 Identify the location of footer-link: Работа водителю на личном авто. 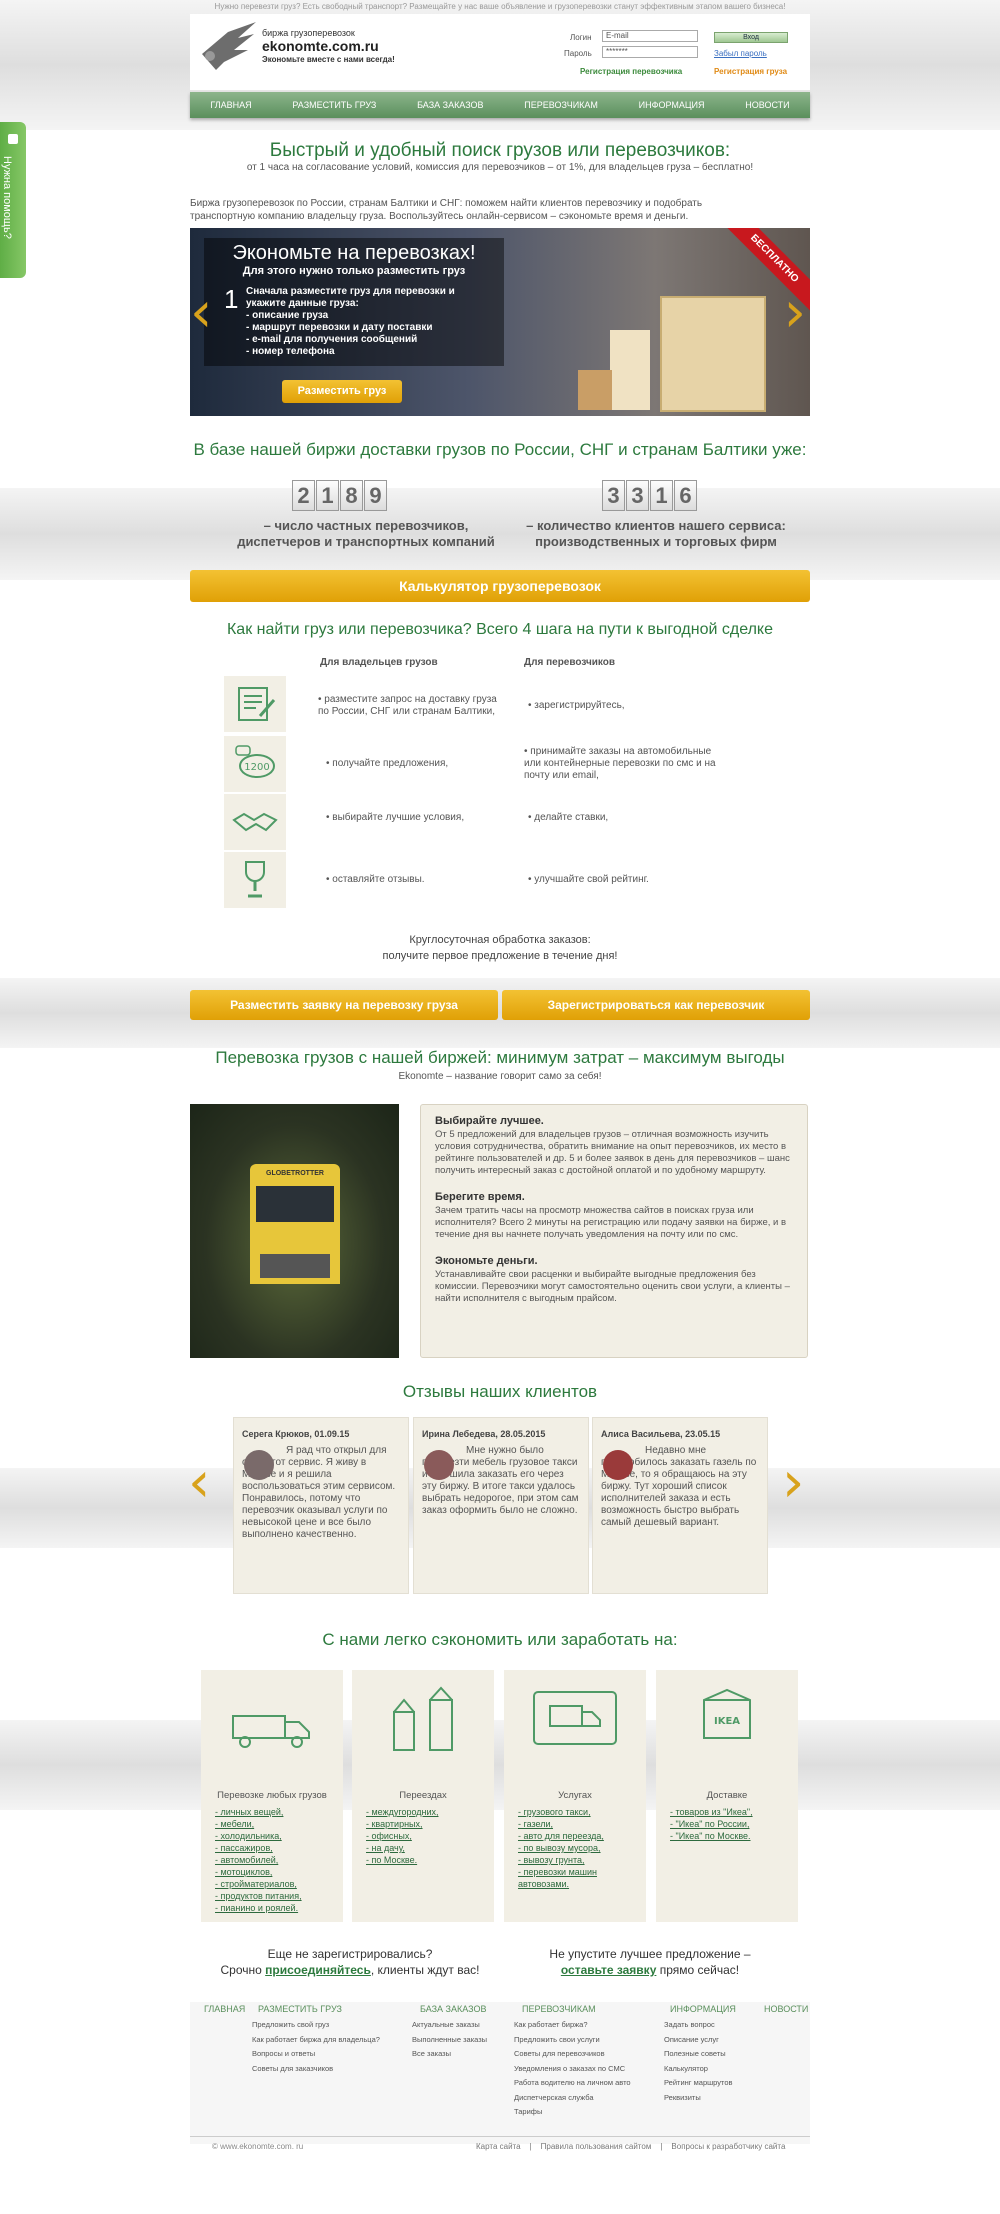
(572, 2083).